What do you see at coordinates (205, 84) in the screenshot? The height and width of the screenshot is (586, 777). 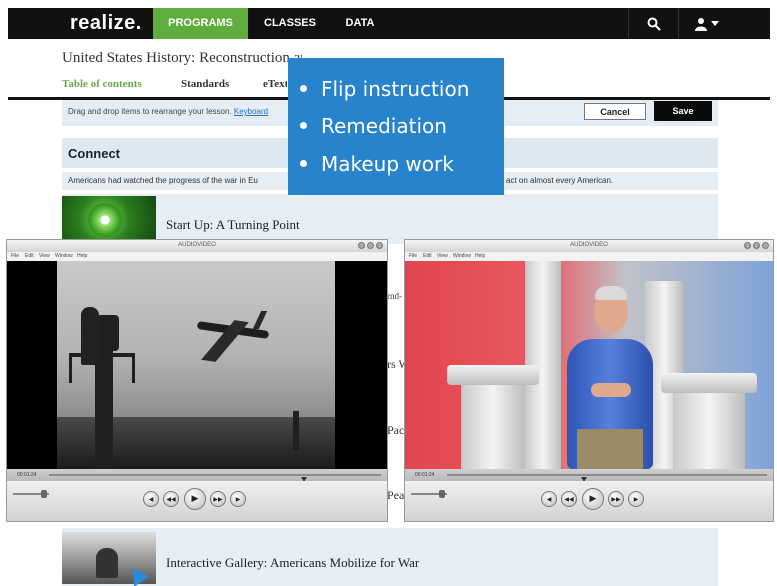 I see `tab-standards: Standards` at bounding box center [205, 84].